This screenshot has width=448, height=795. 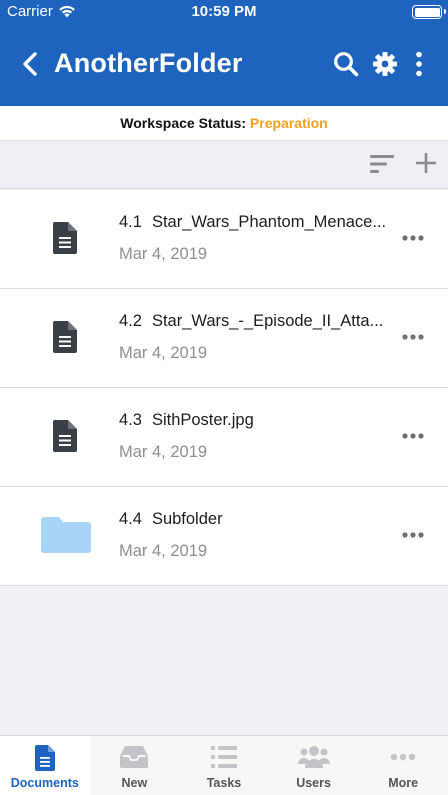 I want to click on tab-users: Users, so click(x=314, y=765).